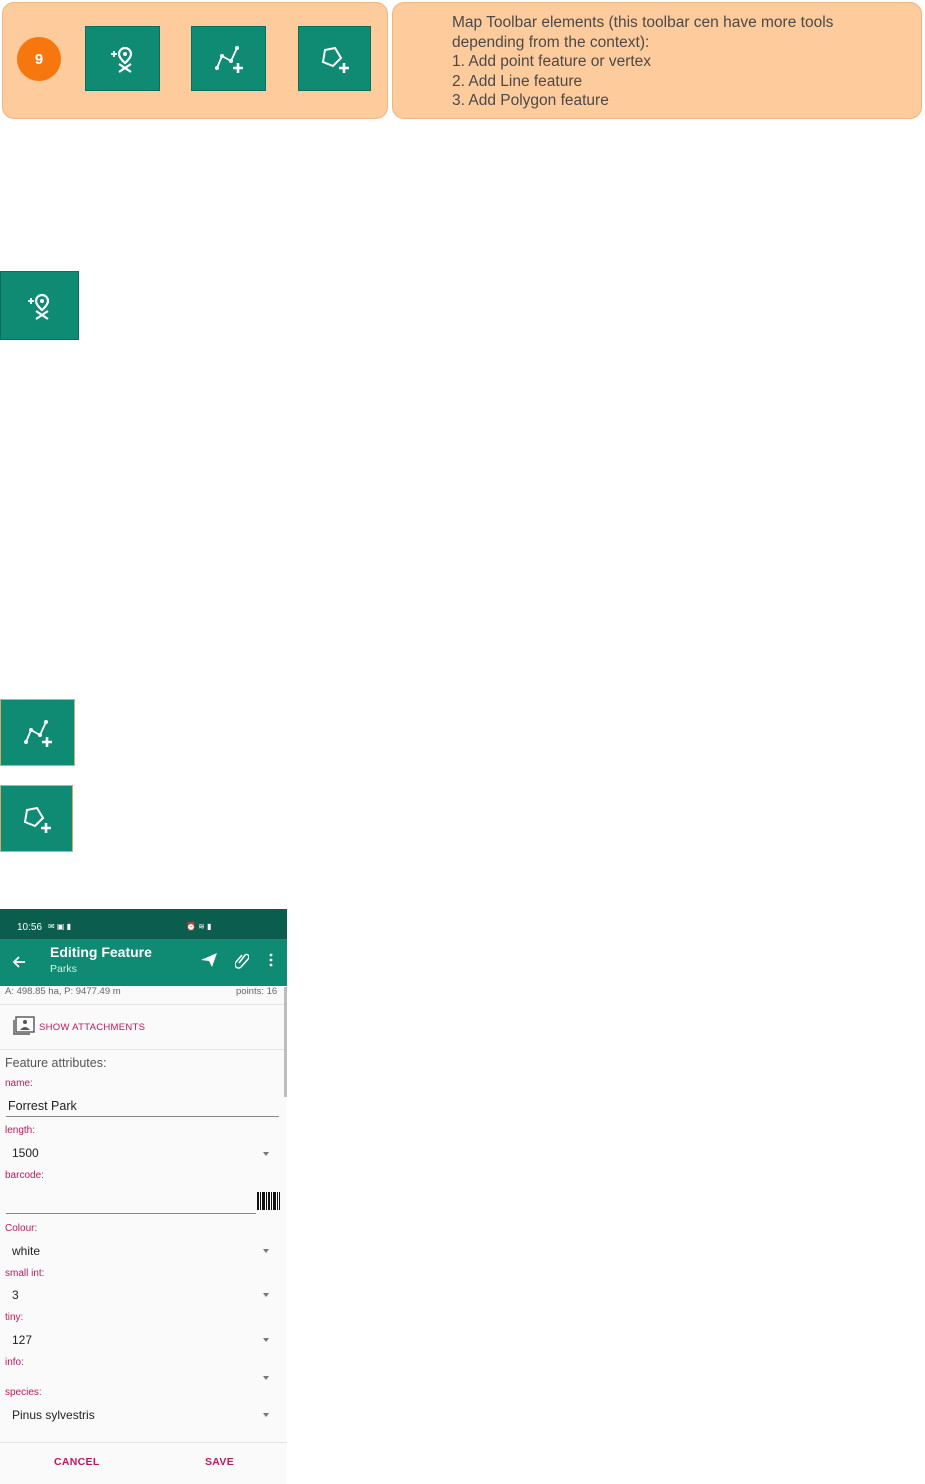 Image resolution: width=925 pixels, height=1484 pixels. Describe the element at coordinates (25, 1153) in the screenshot. I see `length-select: 1500` at that location.